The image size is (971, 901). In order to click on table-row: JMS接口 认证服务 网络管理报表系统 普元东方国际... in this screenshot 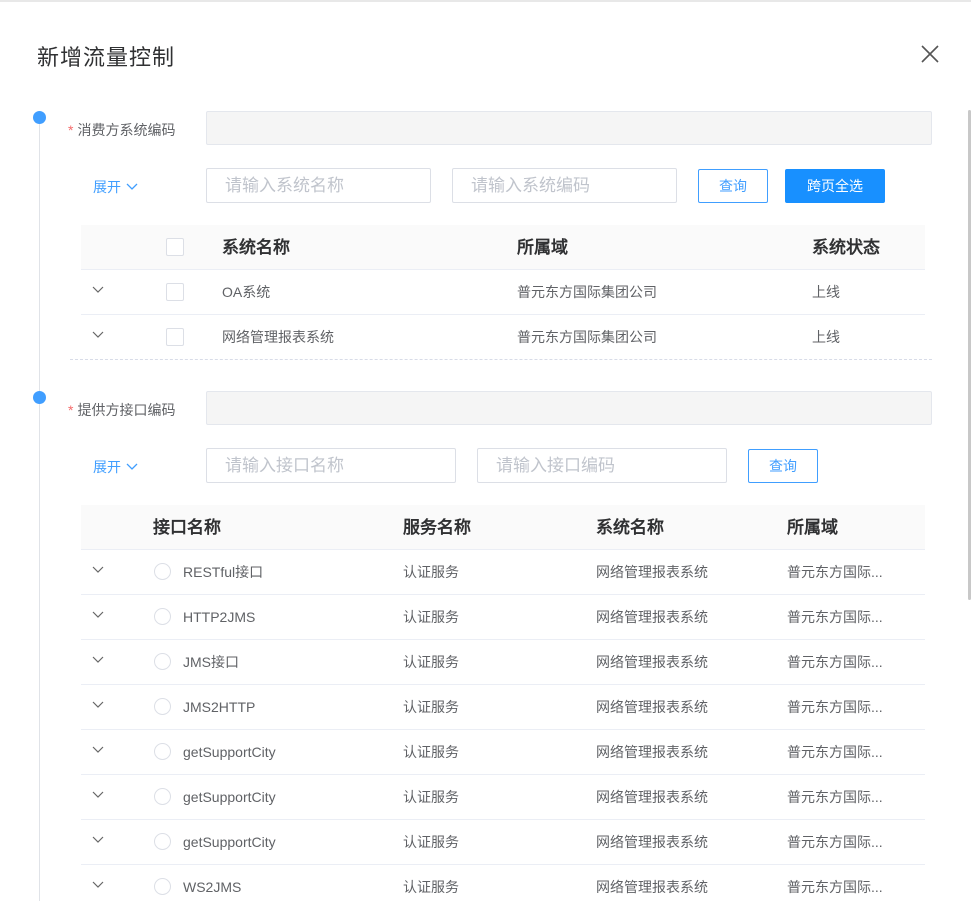, I will do `click(503, 662)`.